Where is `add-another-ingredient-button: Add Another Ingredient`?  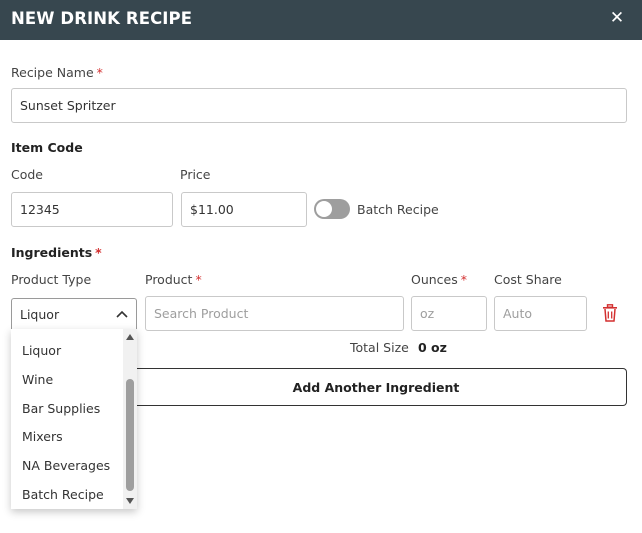
add-another-ingredient-button: Add Another Ingredient is located at coordinates (376, 387).